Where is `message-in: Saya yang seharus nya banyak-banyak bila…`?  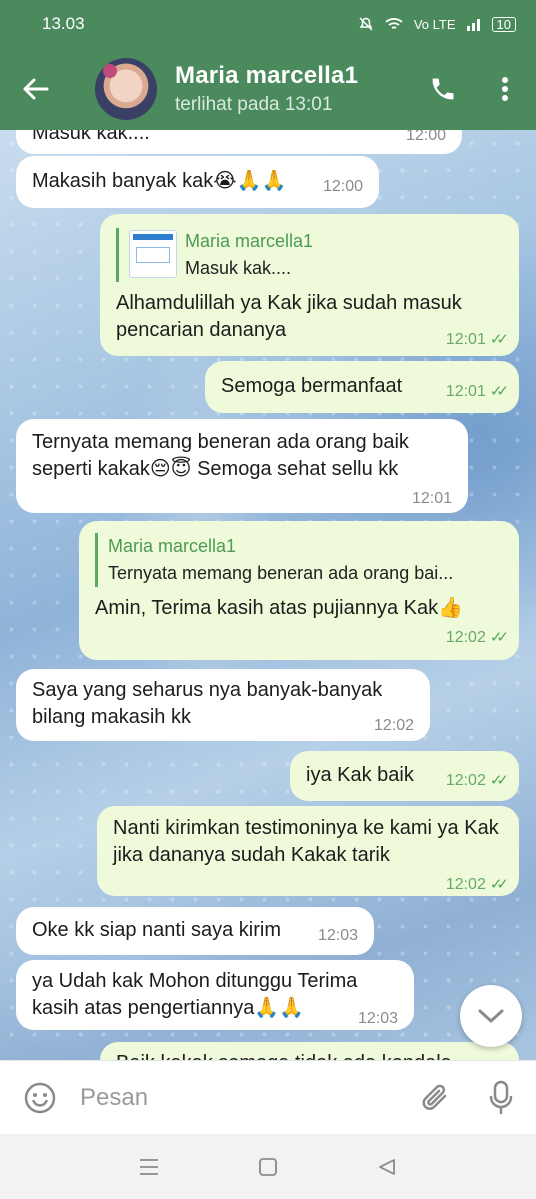
message-in: Saya yang seharus nya banyak-banyak bila… is located at coordinates (223, 705).